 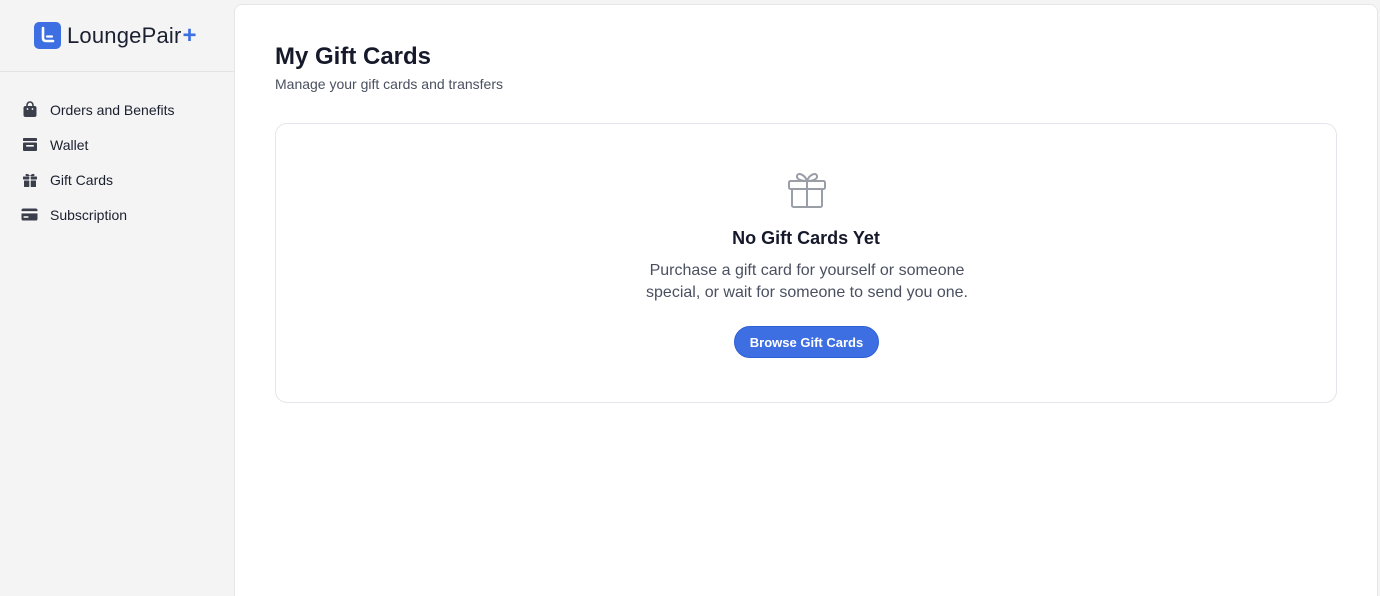 I want to click on brand-logo-icon, so click(x=47, y=35).